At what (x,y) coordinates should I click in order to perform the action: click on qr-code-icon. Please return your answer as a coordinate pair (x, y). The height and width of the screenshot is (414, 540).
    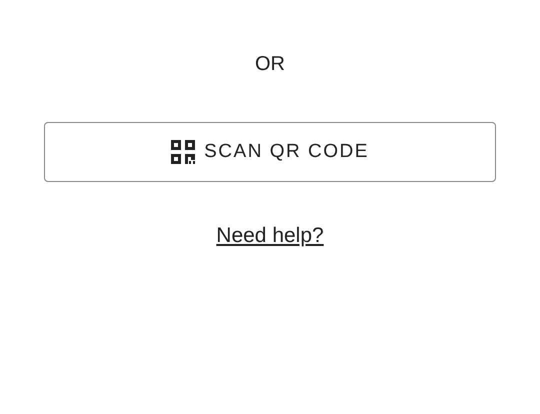
    Looking at the image, I should click on (183, 152).